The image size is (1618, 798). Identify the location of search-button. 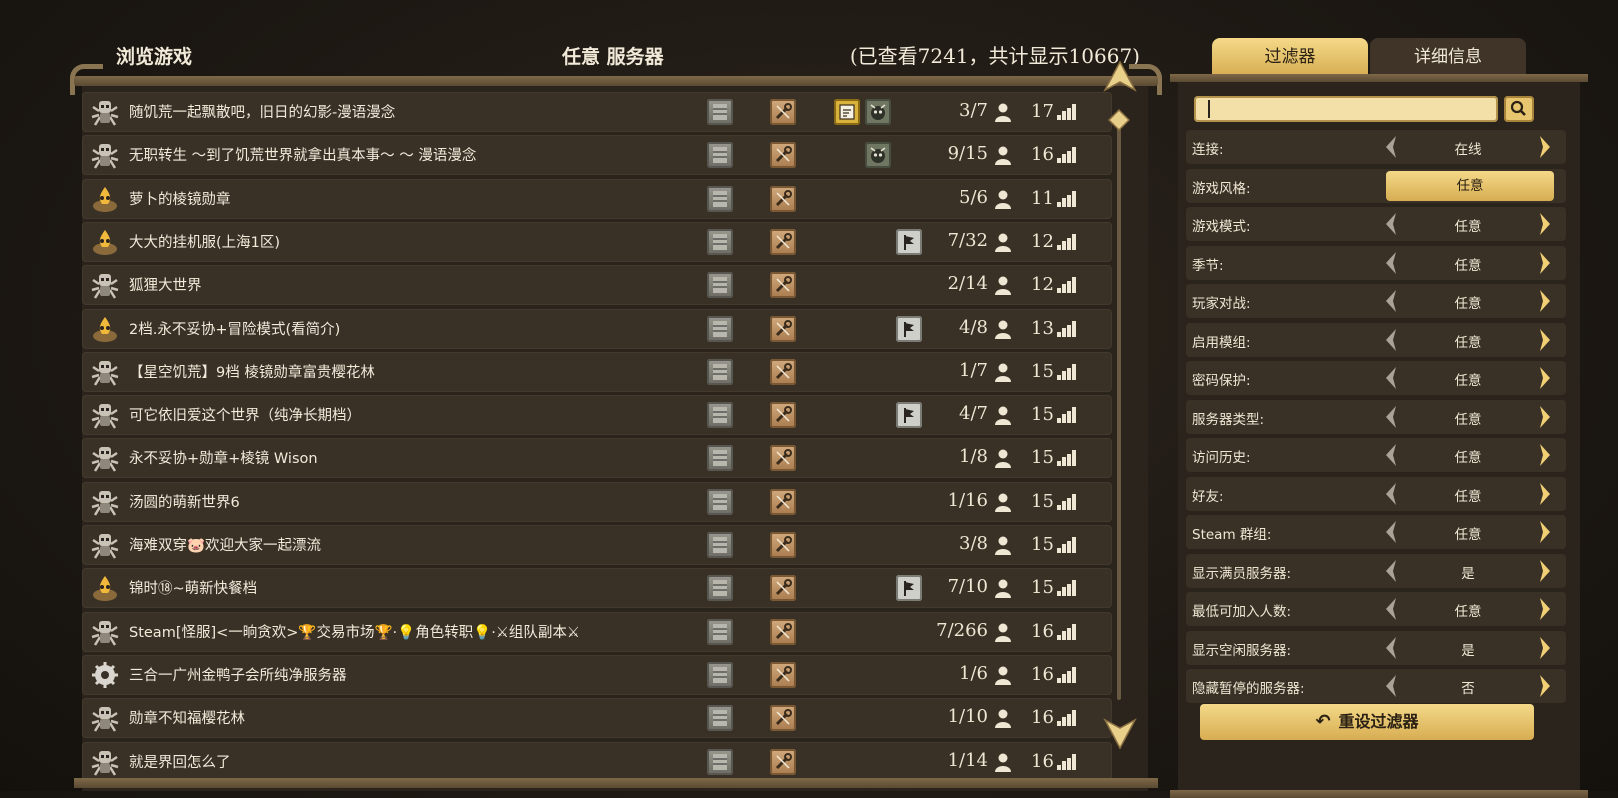
(1519, 109).